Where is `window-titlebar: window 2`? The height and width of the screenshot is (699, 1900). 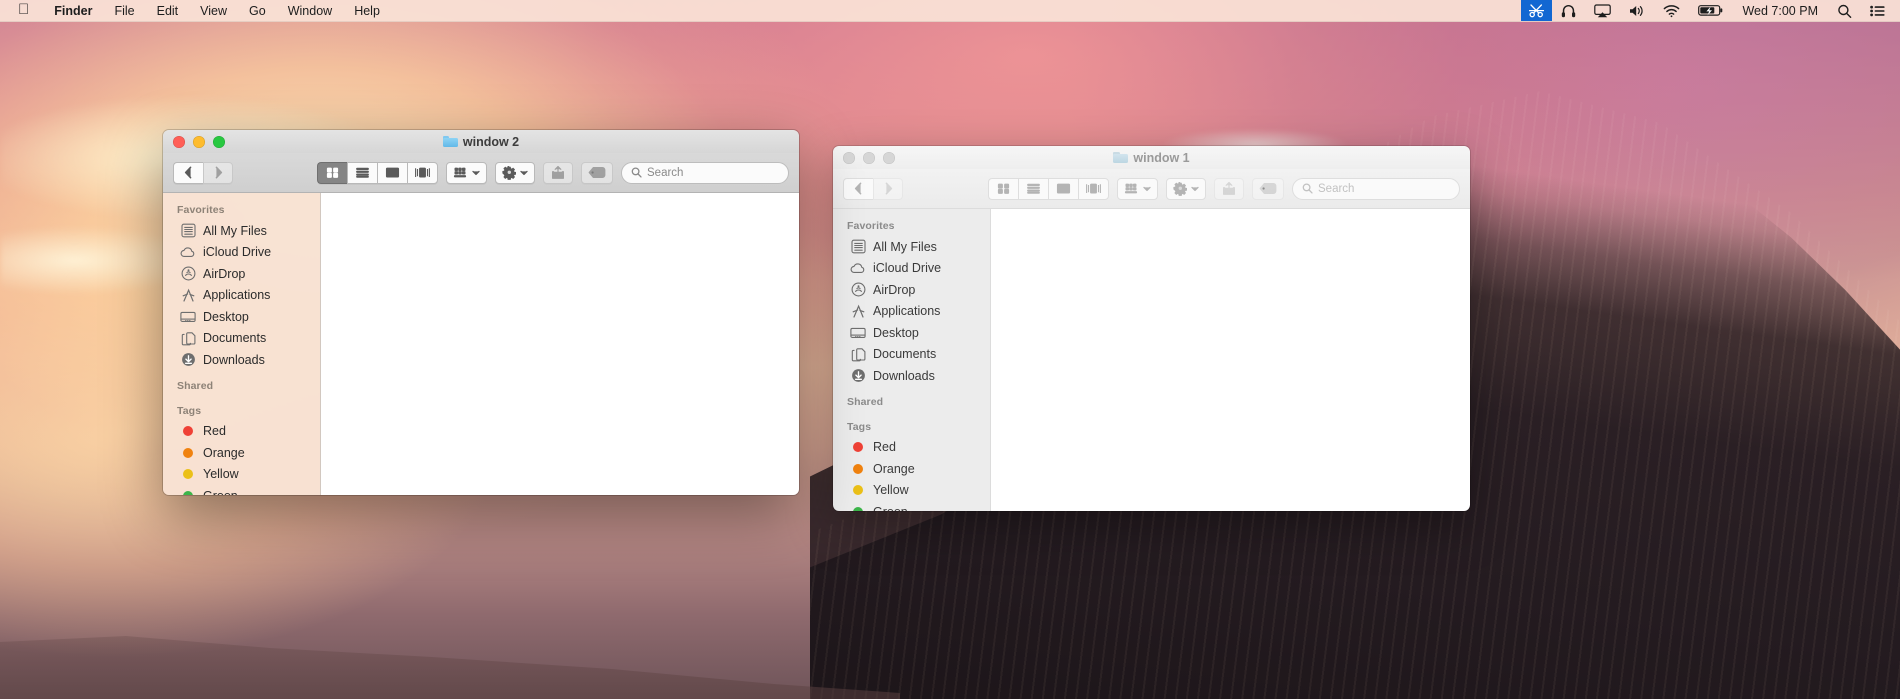
window-titlebar: window 2 is located at coordinates (481, 141).